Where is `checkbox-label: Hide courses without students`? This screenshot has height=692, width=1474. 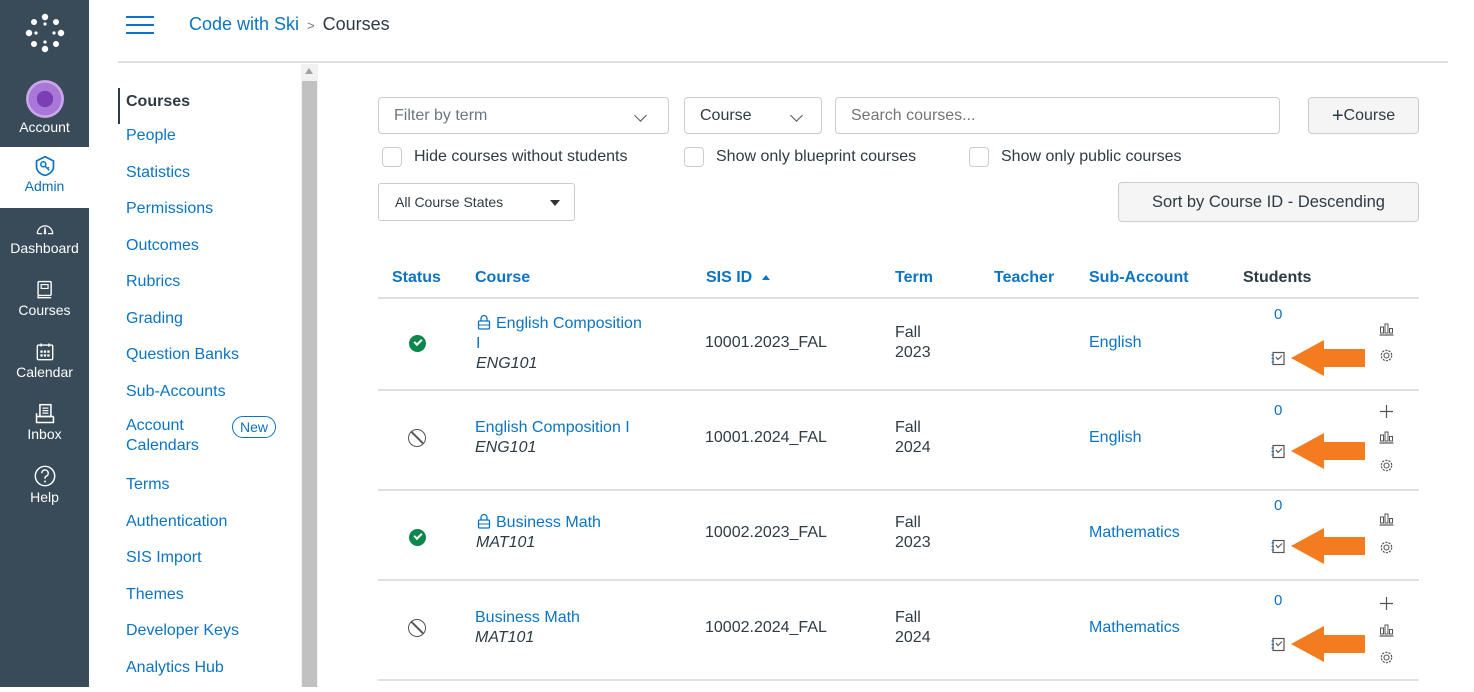
checkbox-label: Hide courses without students is located at coordinates (520, 156).